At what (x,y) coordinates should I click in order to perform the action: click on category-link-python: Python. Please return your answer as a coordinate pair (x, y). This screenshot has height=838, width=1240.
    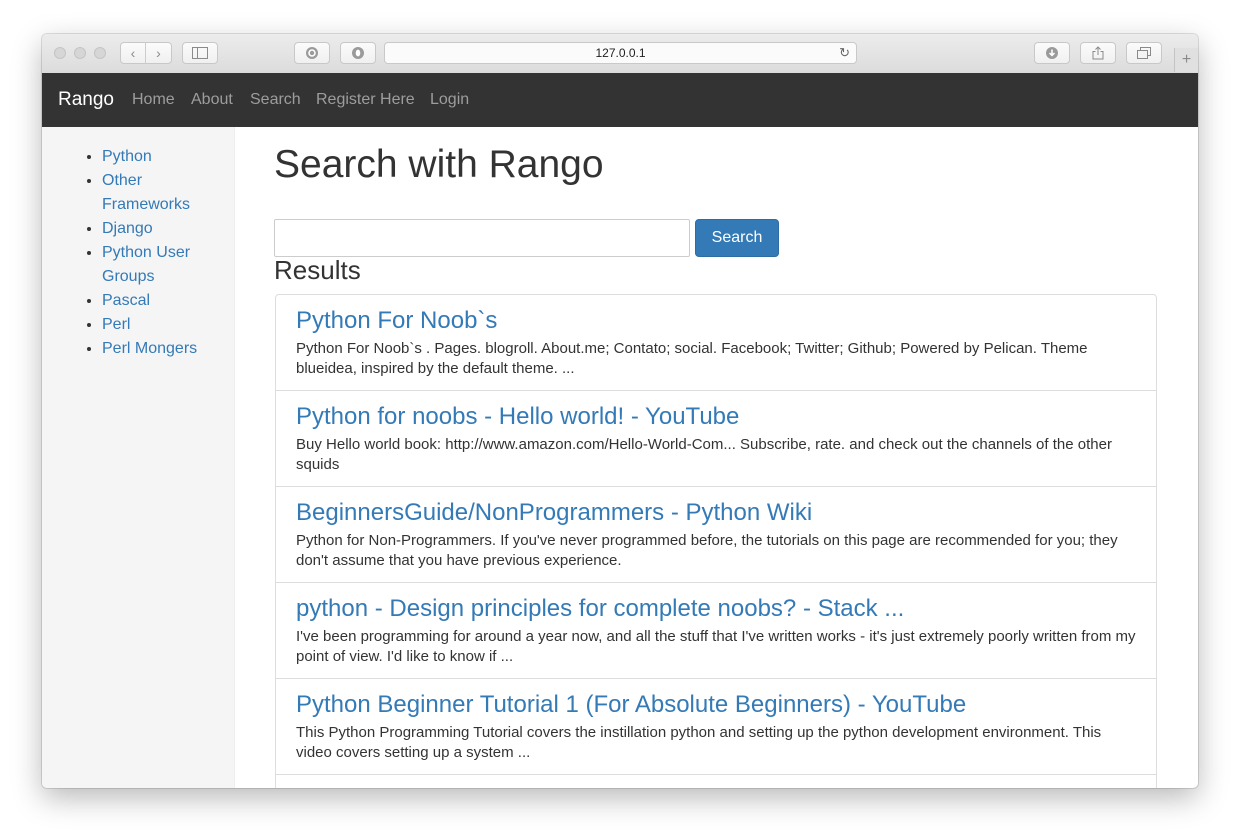
    Looking at the image, I should click on (127, 156).